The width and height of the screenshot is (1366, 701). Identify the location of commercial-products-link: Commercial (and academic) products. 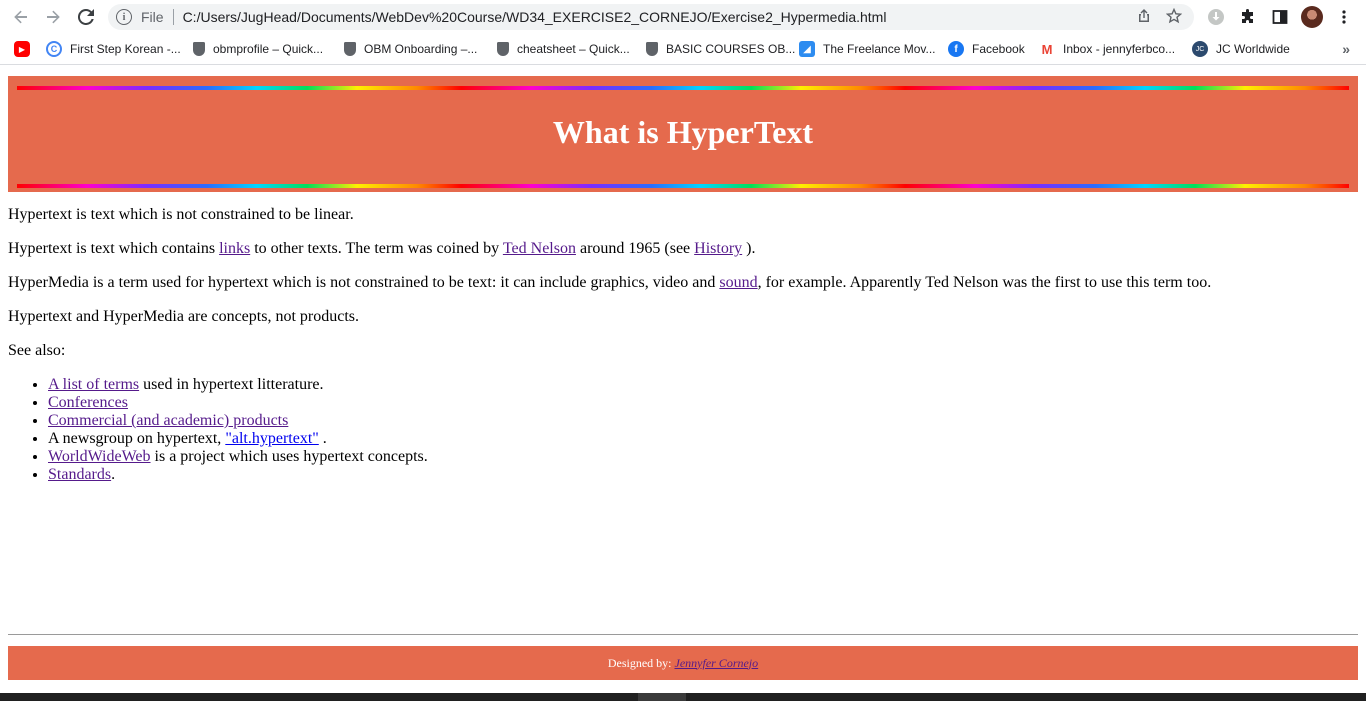
(168, 420).